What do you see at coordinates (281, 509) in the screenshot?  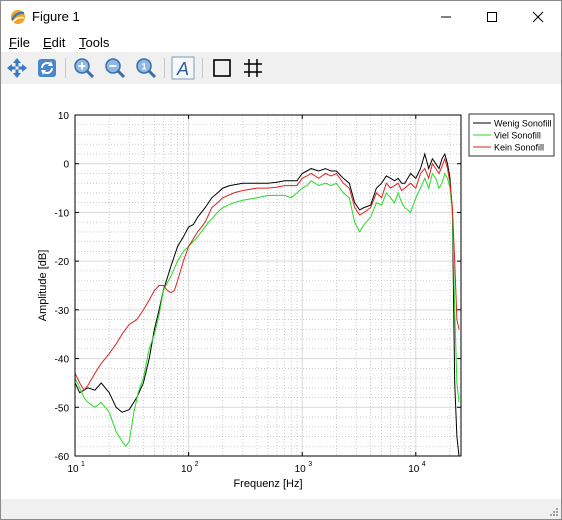 I see `status-bar` at bounding box center [281, 509].